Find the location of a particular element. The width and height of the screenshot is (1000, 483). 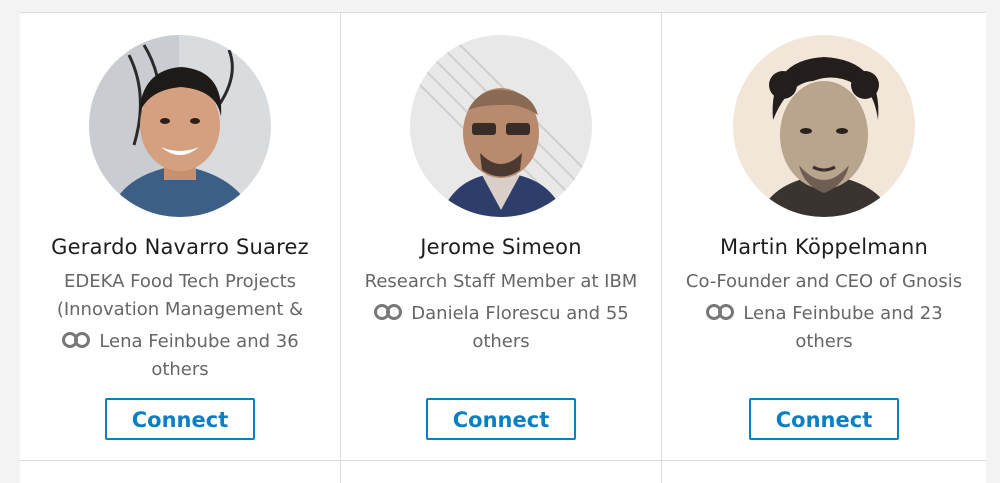

shared-connections: Lena Feinbube and 36 others is located at coordinates (180, 356).